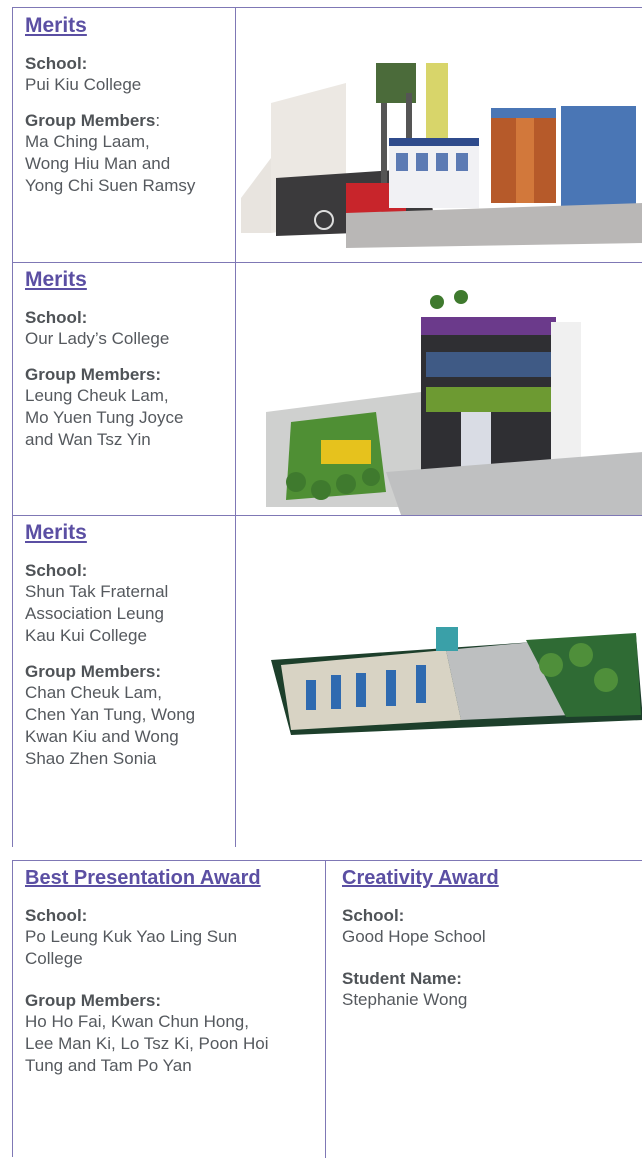 The width and height of the screenshot is (642, 1158). Describe the element at coordinates (414, 936) in the screenshot. I see `school-name: Good Hope School` at that location.